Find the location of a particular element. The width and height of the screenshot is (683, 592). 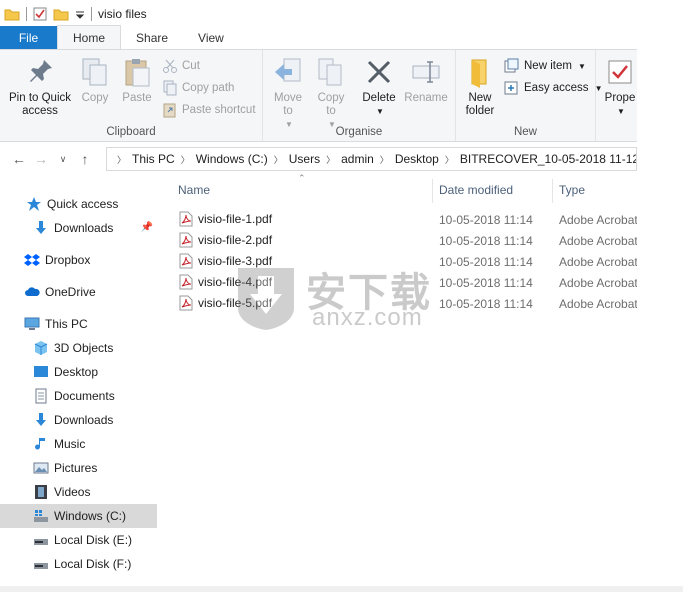

nav-label: Downloads is located at coordinates (84, 228).